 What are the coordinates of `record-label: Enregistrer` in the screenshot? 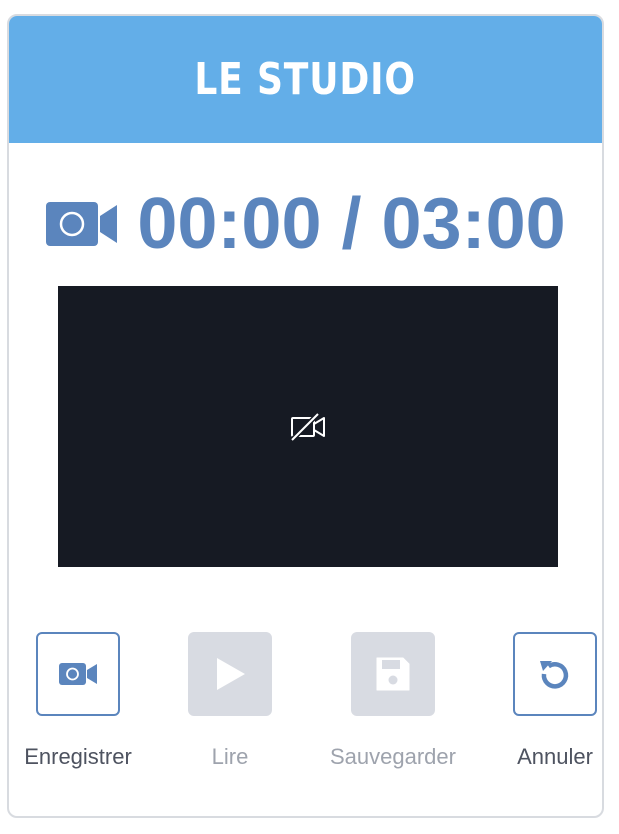 It's located at (78, 756).